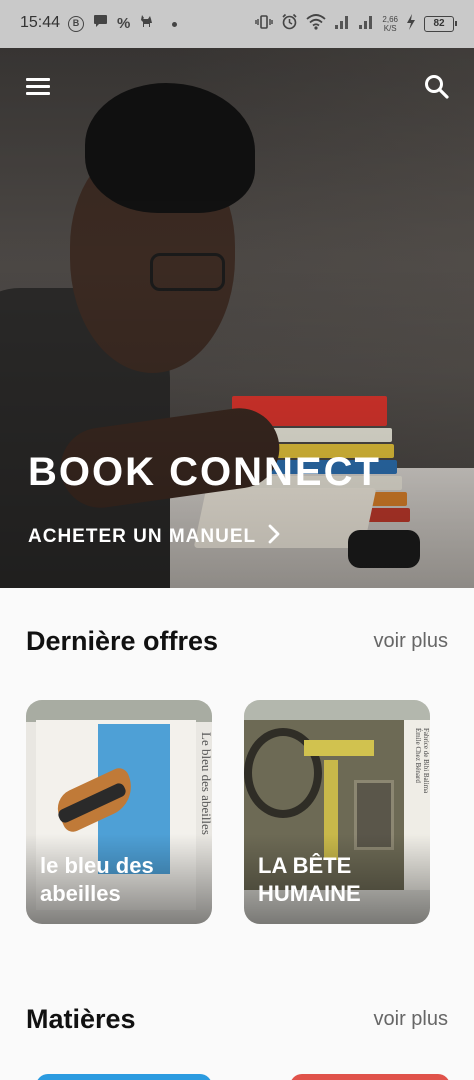  What do you see at coordinates (76, 24) in the screenshot?
I see `b-circle-icon: B` at bounding box center [76, 24].